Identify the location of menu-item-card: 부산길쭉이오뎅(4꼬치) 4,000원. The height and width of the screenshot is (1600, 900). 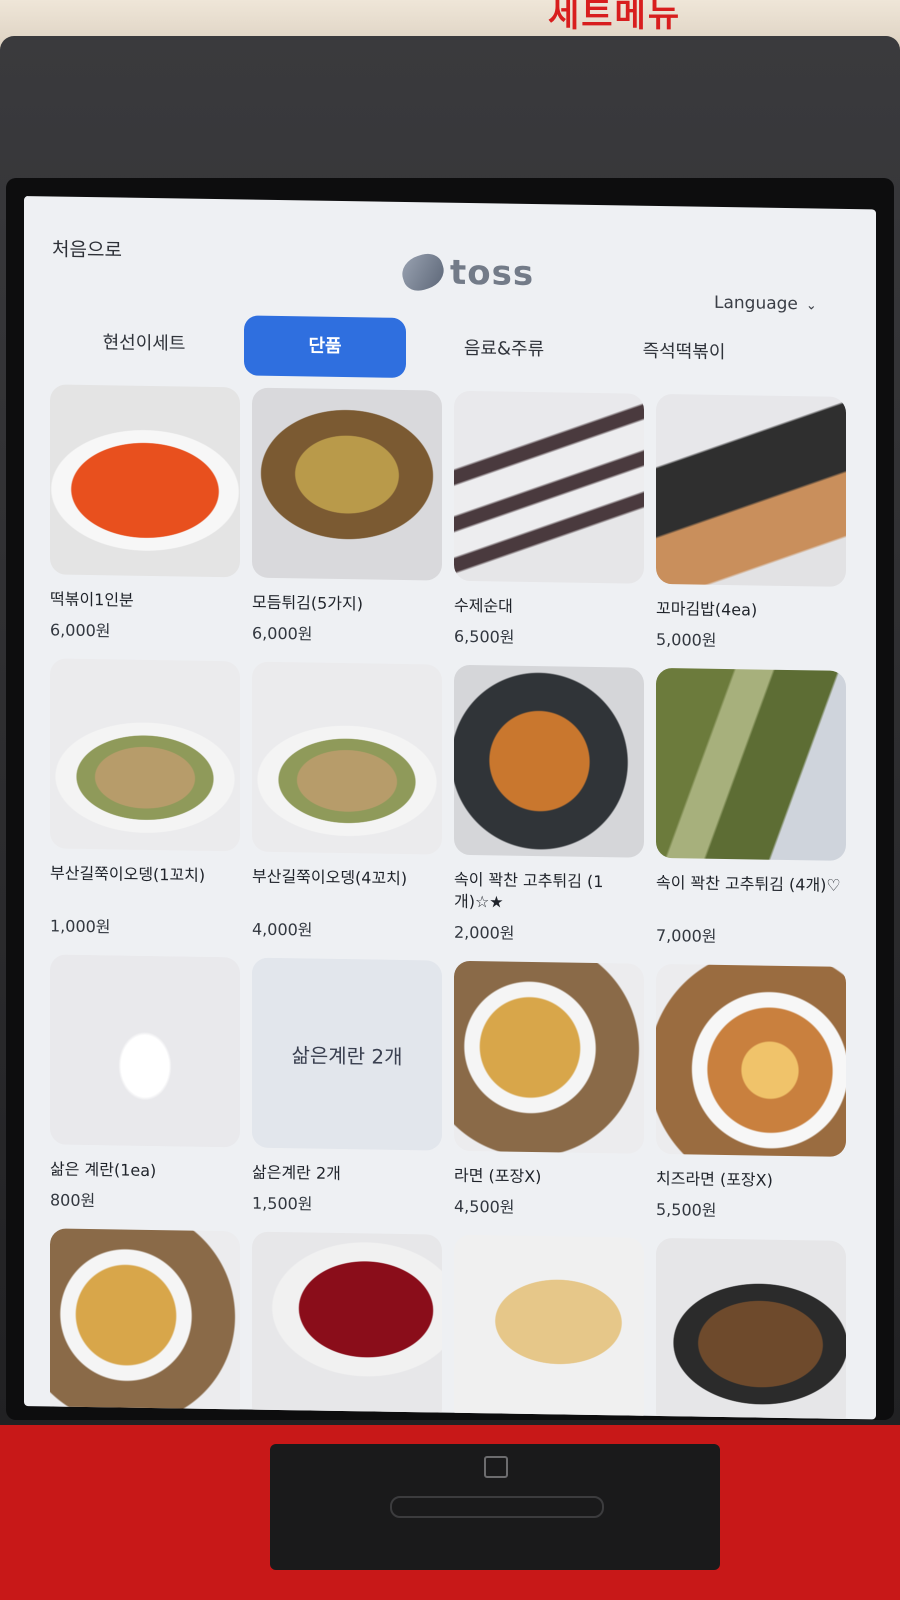
(347, 802).